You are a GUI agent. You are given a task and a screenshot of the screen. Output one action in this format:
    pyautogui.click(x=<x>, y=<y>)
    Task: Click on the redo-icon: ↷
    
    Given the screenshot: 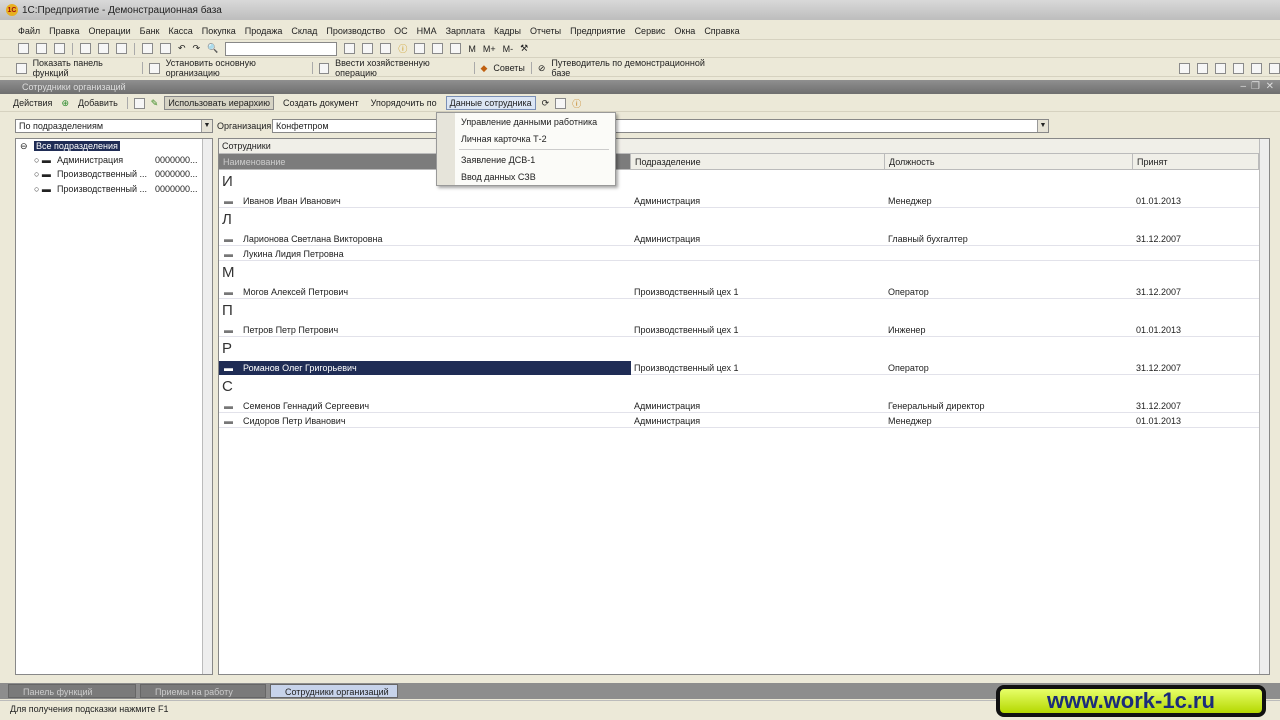 What is the action you would take?
    pyautogui.click(x=197, y=48)
    